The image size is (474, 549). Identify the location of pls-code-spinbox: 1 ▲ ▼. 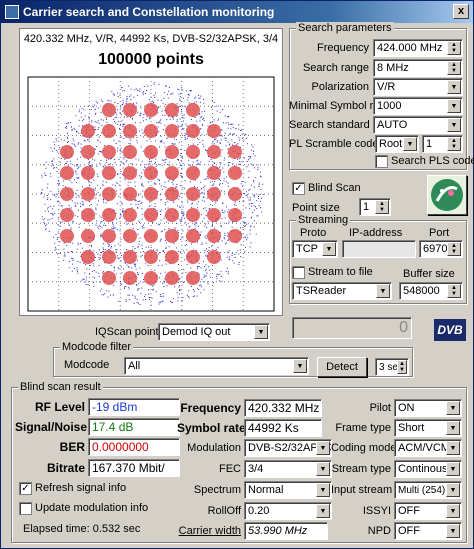
(442, 144).